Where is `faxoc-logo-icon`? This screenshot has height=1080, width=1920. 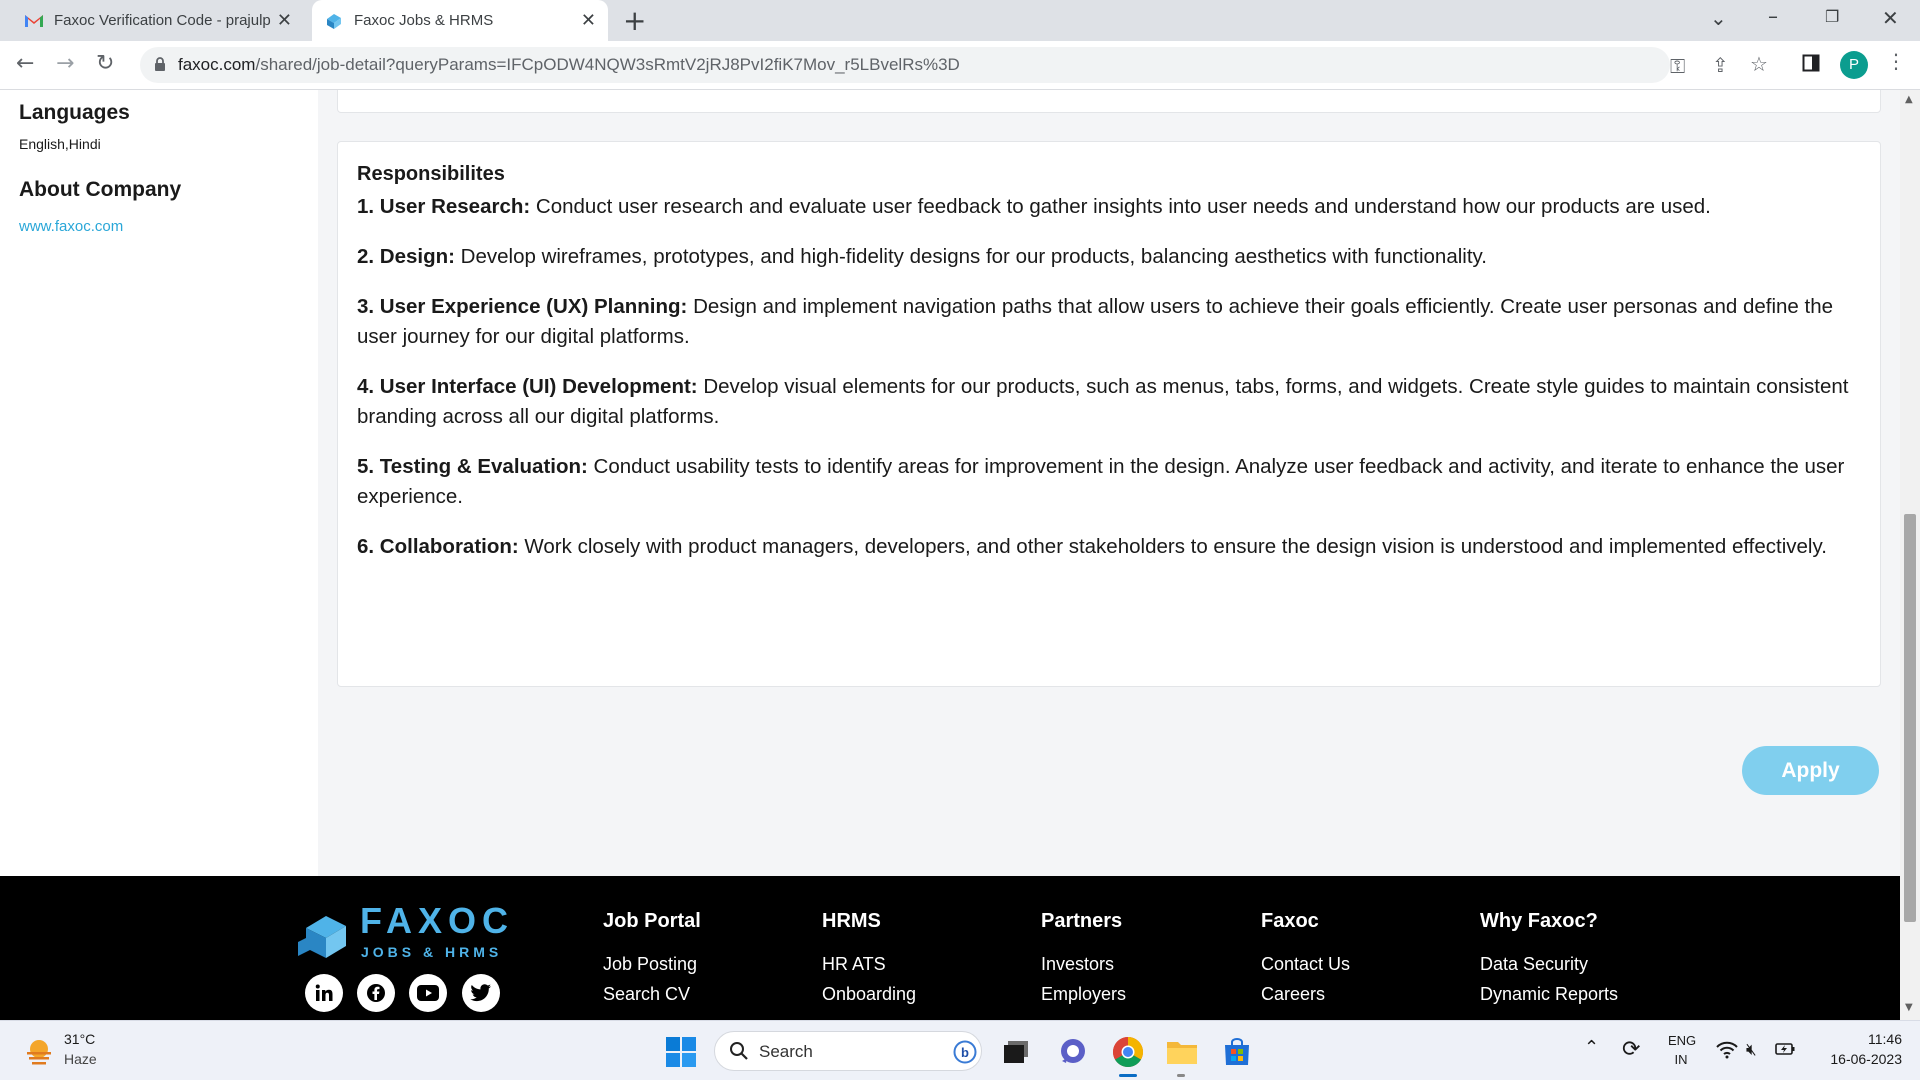 faxoc-logo-icon is located at coordinates (322, 937).